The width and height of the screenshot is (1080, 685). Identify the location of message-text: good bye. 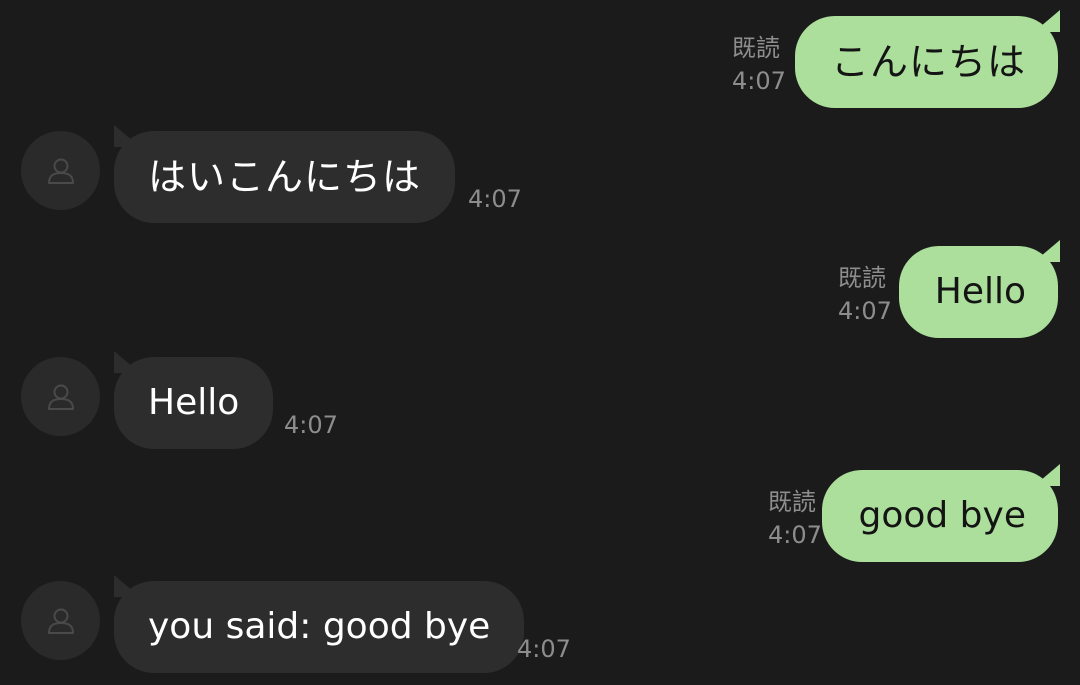
(942, 515).